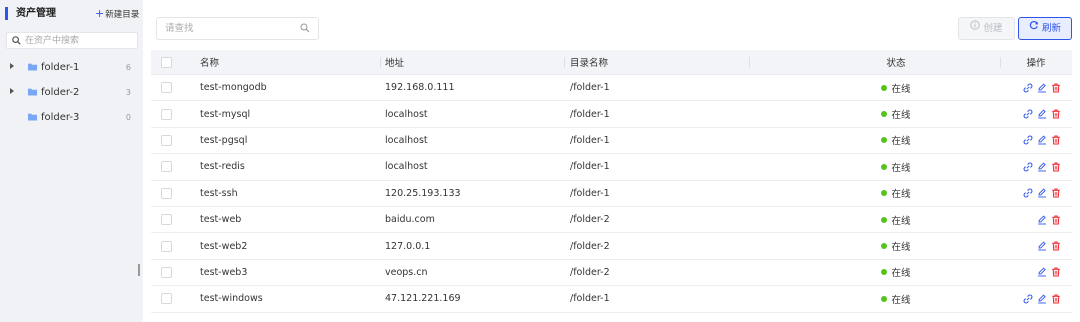 The image size is (1080, 322). I want to click on folder-icon, so click(32, 92).